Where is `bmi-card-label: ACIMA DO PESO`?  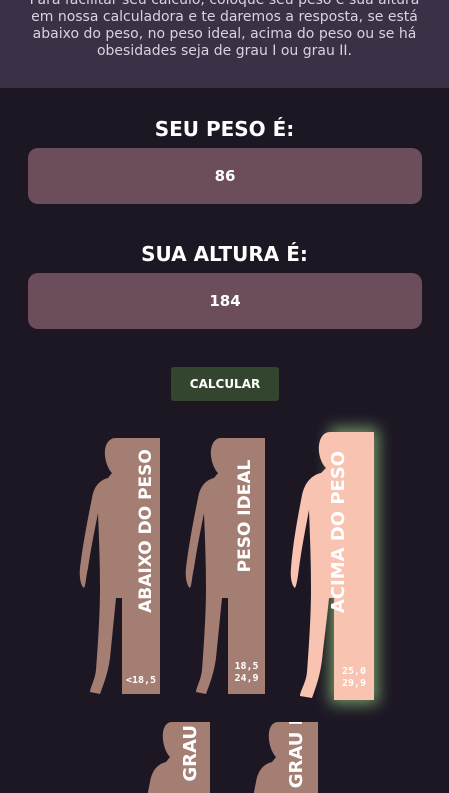 bmi-card-label: ACIMA DO PESO is located at coordinates (338, 532).